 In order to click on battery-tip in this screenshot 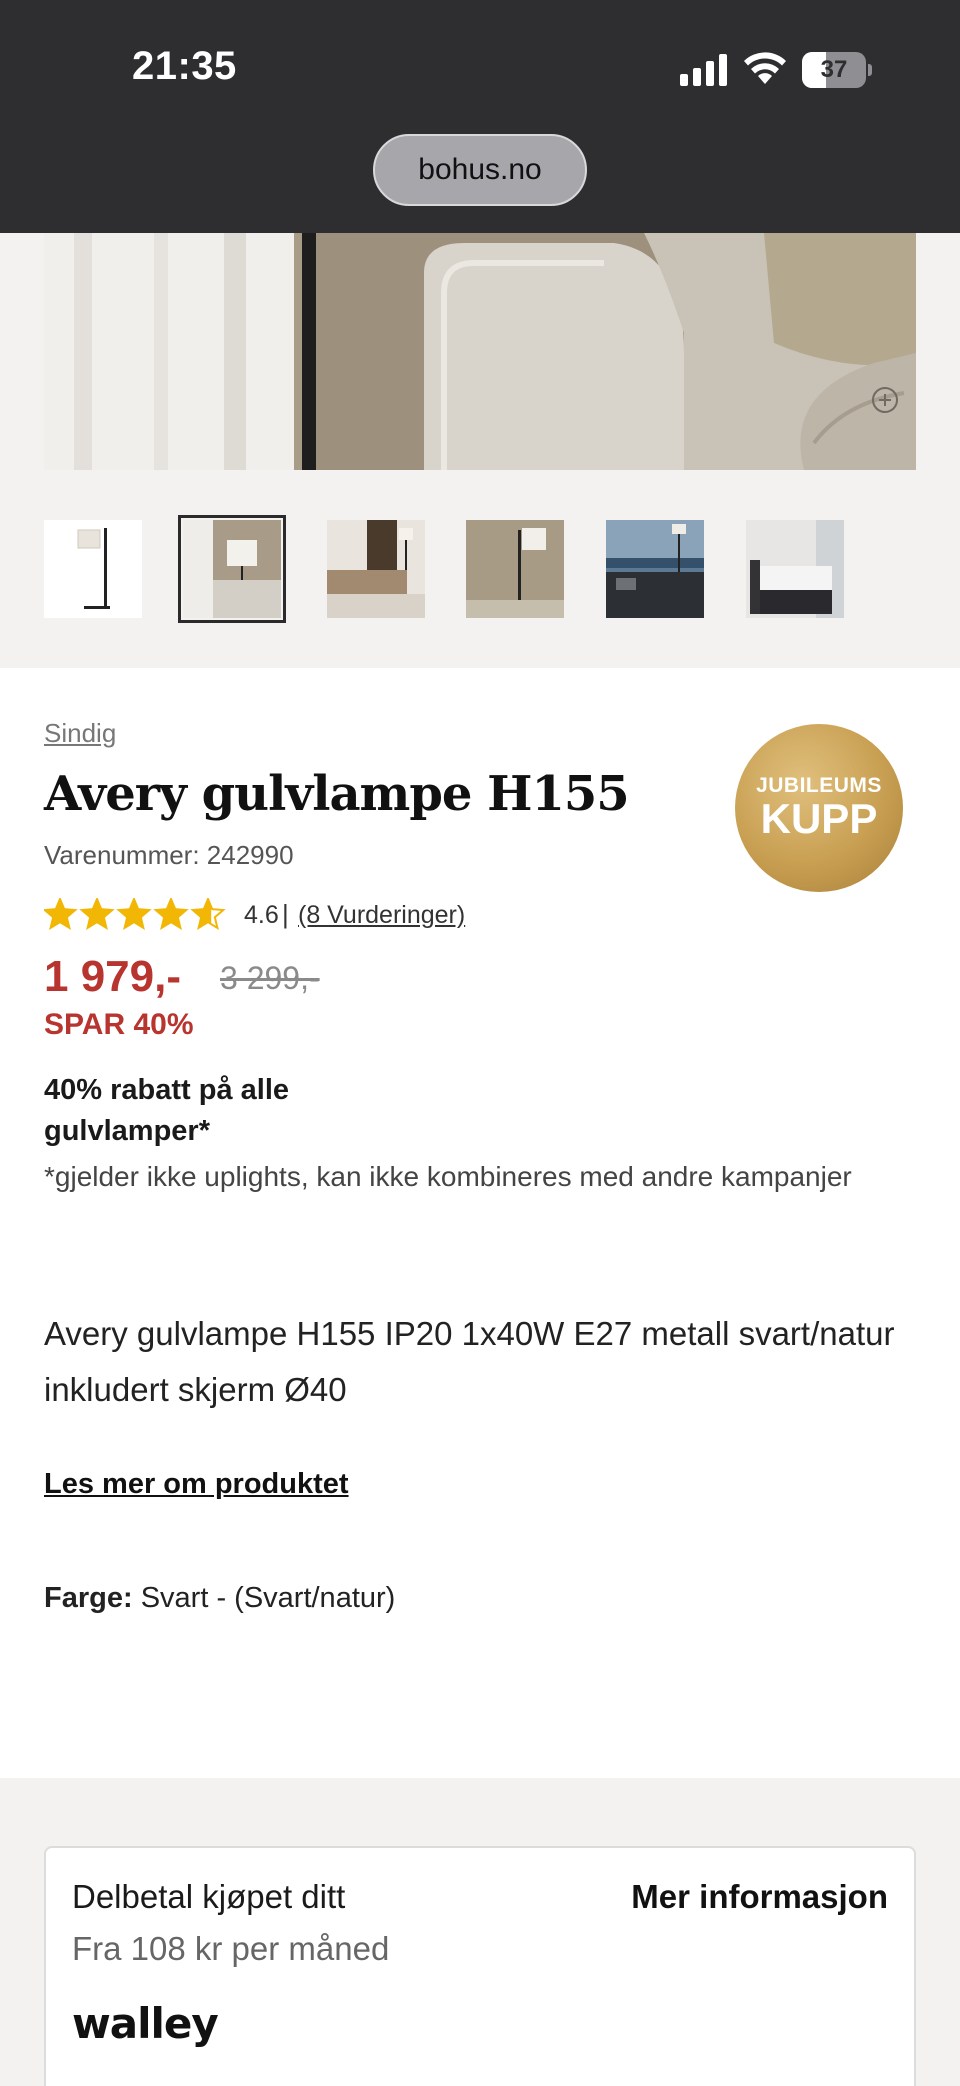, I will do `click(870, 70)`.